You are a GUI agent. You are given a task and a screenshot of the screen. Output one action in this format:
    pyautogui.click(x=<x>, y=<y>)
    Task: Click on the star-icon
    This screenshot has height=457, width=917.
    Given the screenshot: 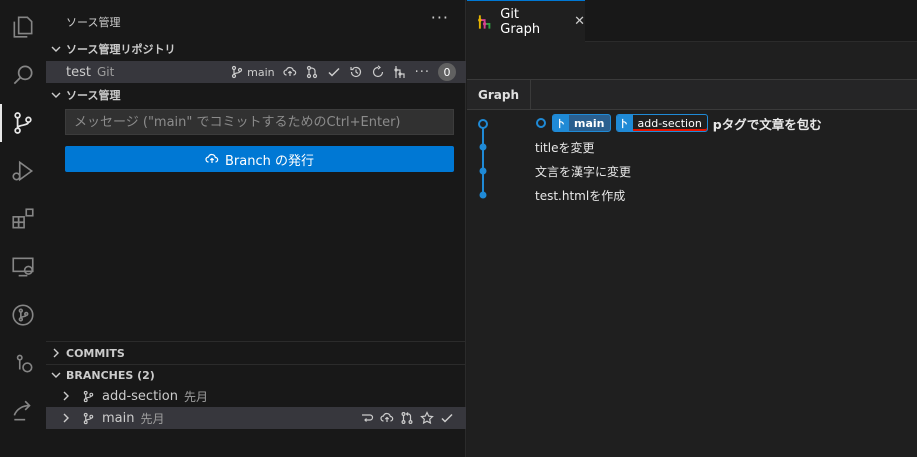 What is the action you would take?
    pyautogui.click(x=427, y=418)
    